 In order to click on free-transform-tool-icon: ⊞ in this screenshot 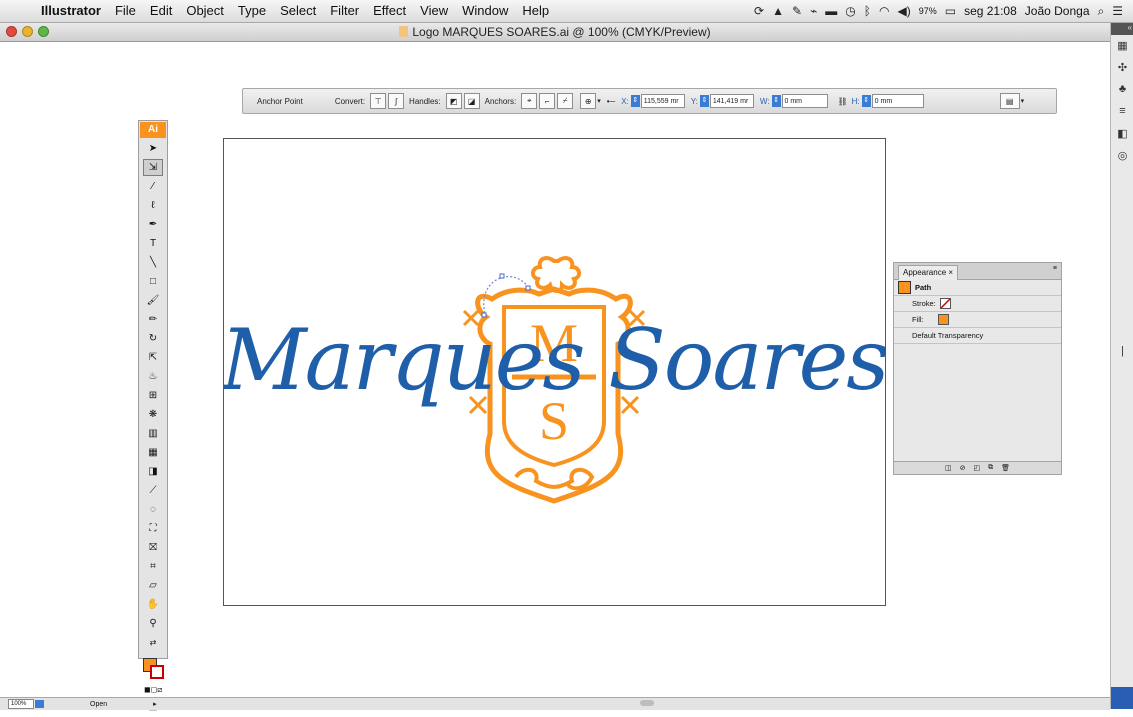, I will do `click(153, 395)`.